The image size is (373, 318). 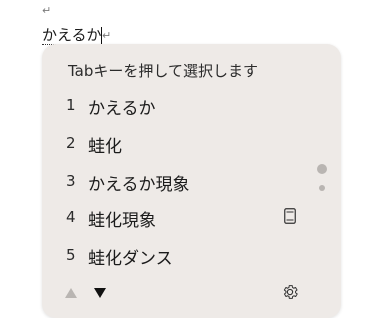 What do you see at coordinates (187, 255) in the screenshot?
I see `candidate-item-5: 5 蛙化ダンス` at bounding box center [187, 255].